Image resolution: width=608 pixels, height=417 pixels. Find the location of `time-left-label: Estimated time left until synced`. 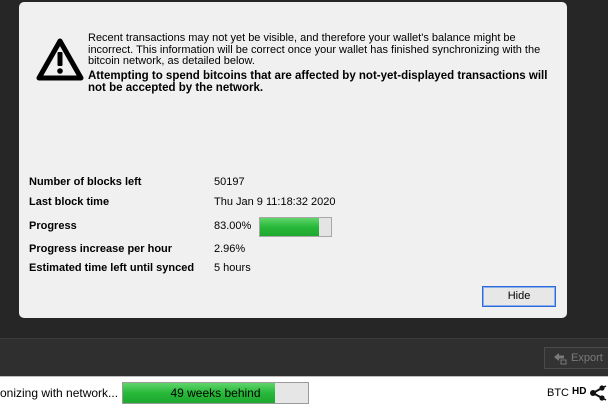

time-left-label: Estimated time left until synced is located at coordinates (112, 268).